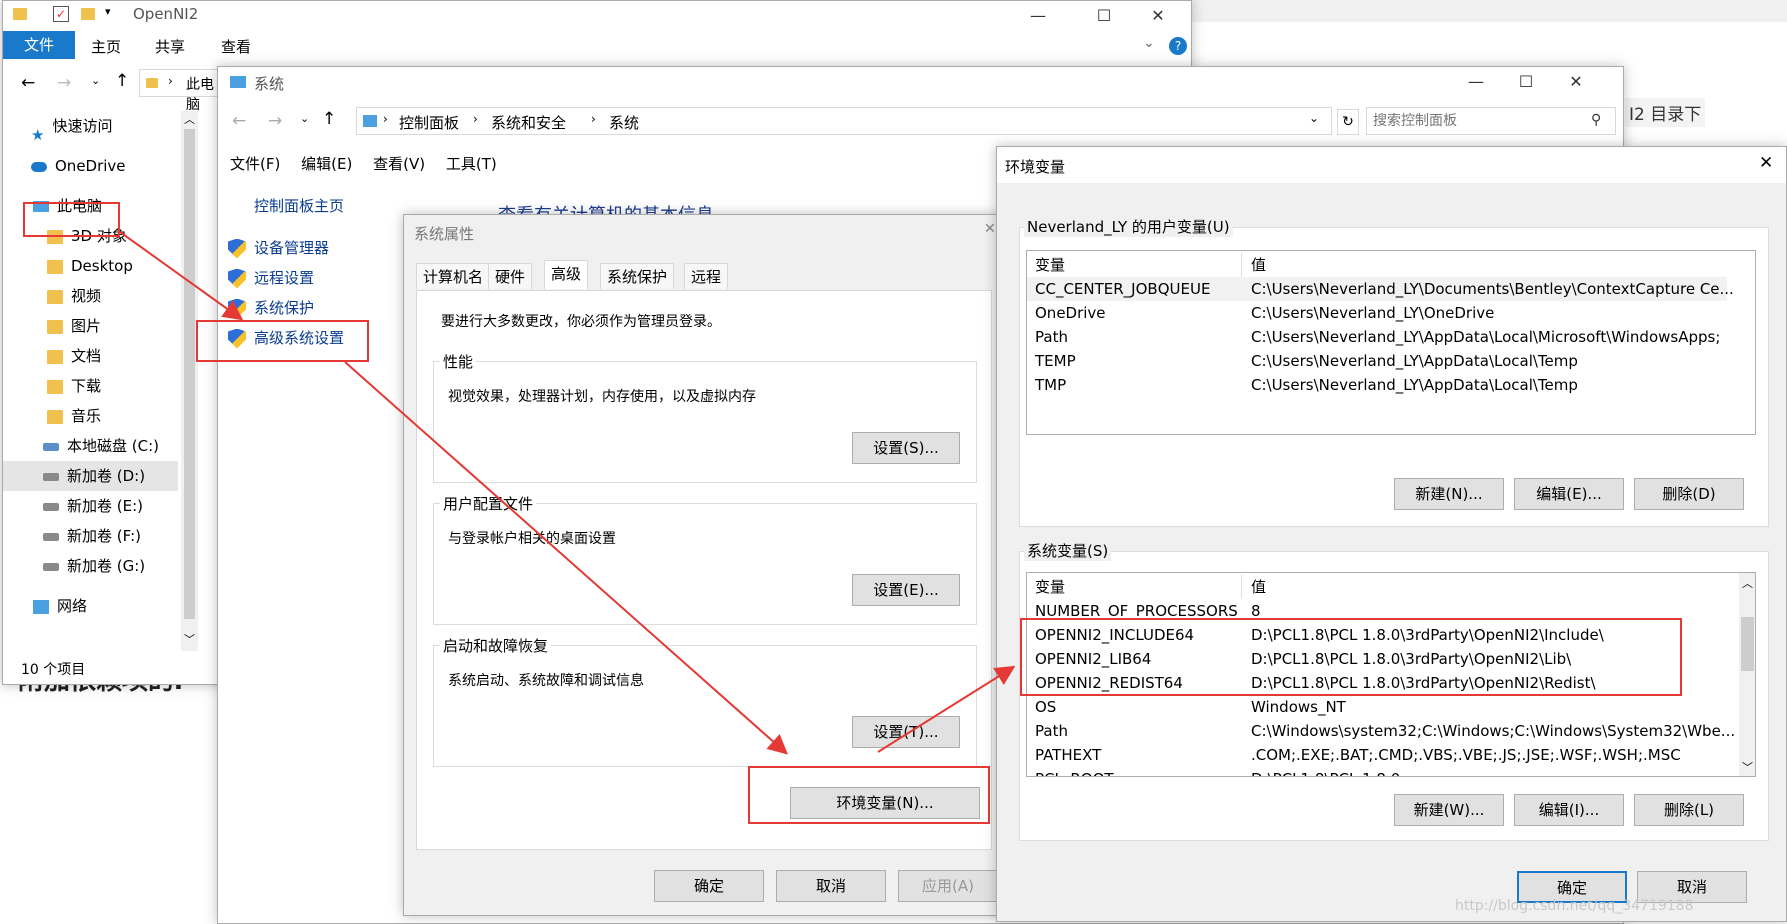  What do you see at coordinates (181, 276) in the screenshot?
I see `arrow-this-pc` at bounding box center [181, 276].